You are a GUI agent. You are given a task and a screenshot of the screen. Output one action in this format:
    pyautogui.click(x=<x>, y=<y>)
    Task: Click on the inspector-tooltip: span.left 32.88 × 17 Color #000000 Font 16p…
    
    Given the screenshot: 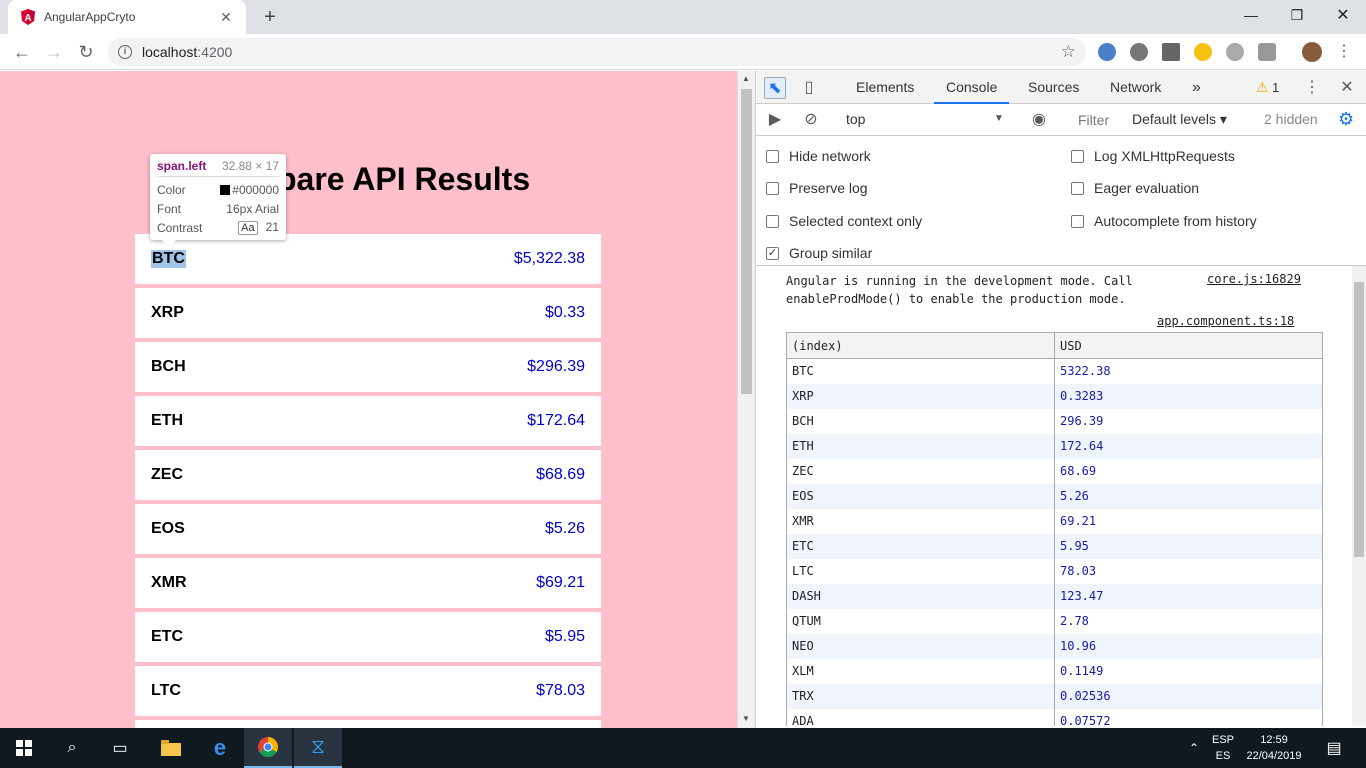 What is the action you would take?
    pyautogui.click(x=218, y=200)
    